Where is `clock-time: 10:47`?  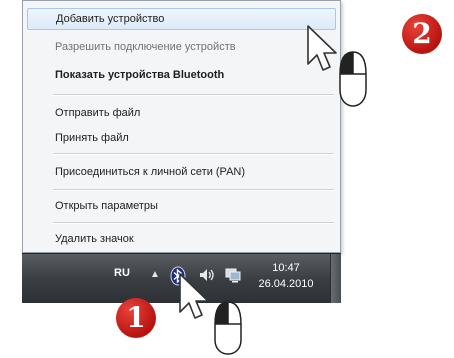 clock-time: 10:47 is located at coordinates (286, 268).